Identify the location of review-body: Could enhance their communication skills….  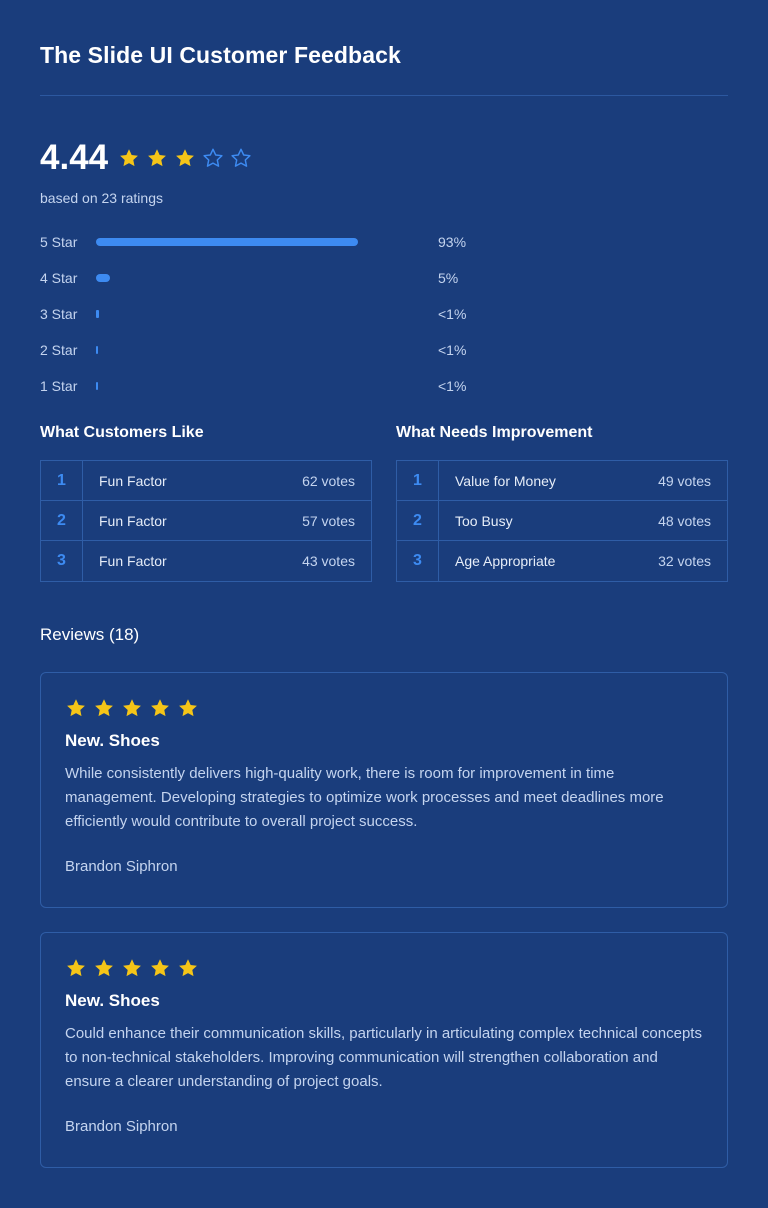
(383, 1057).